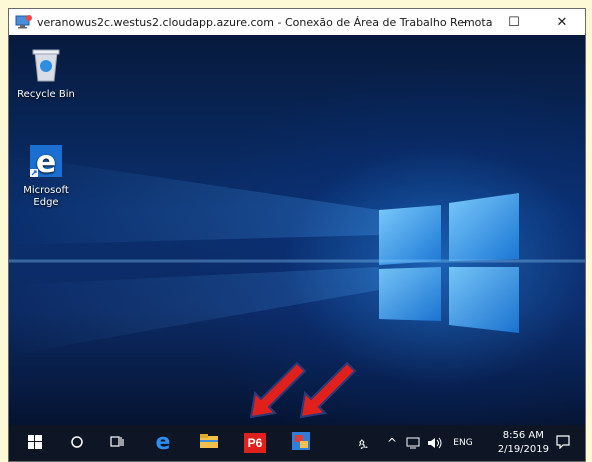 Image resolution: width=592 pixels, height=462 pixels. I want to click on taskbar-edge: e, so click(163, 443).